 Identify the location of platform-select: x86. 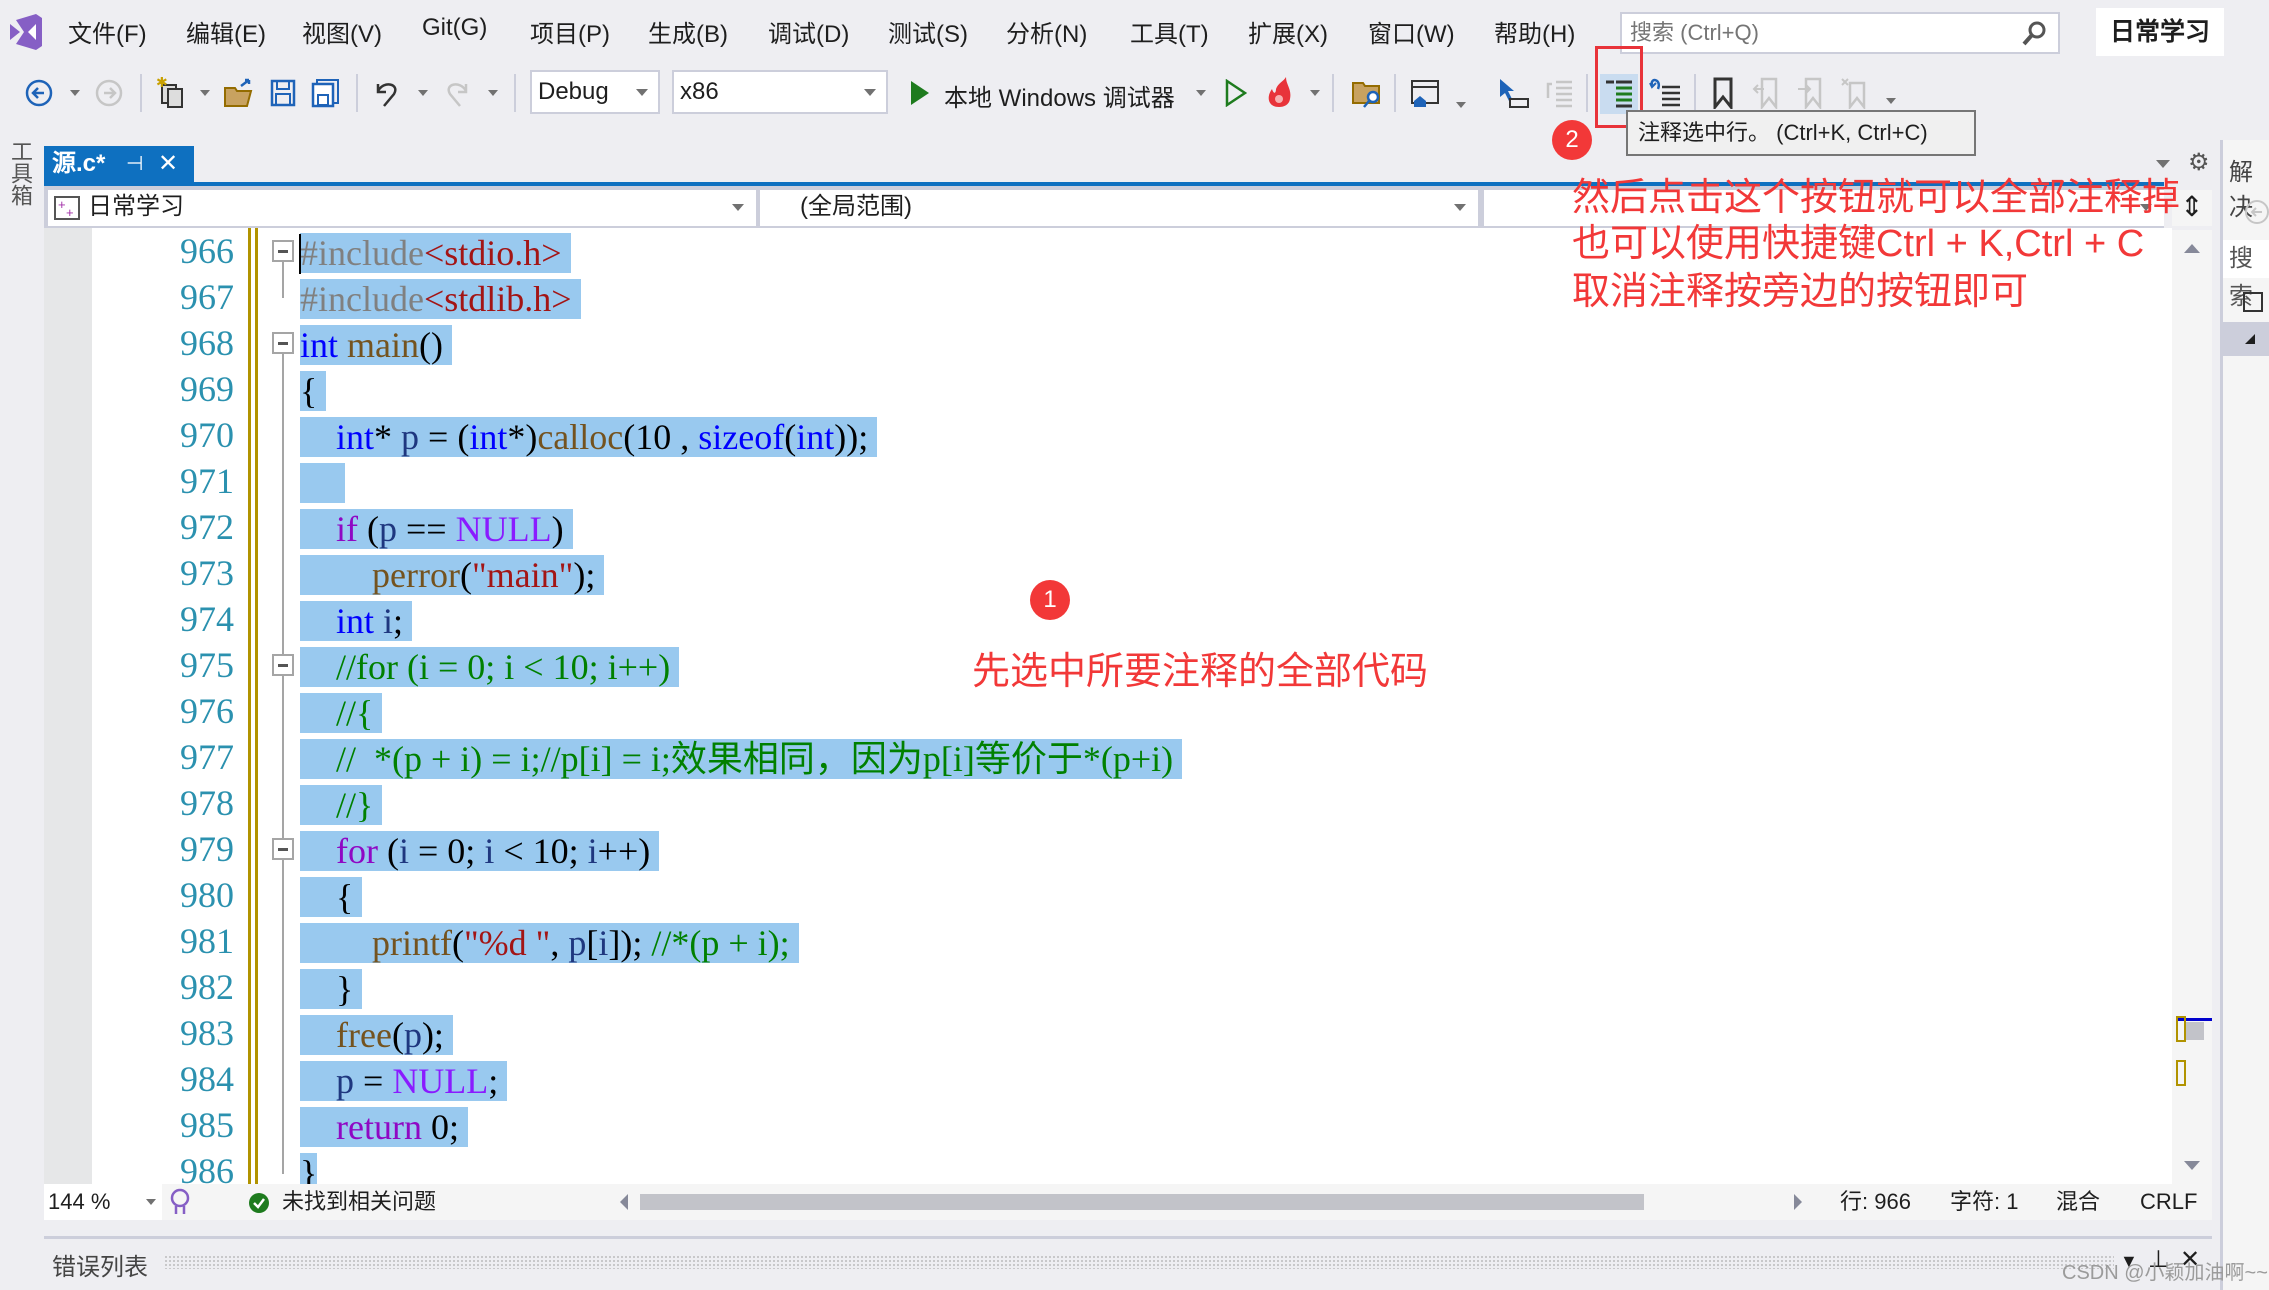
(780, 92).